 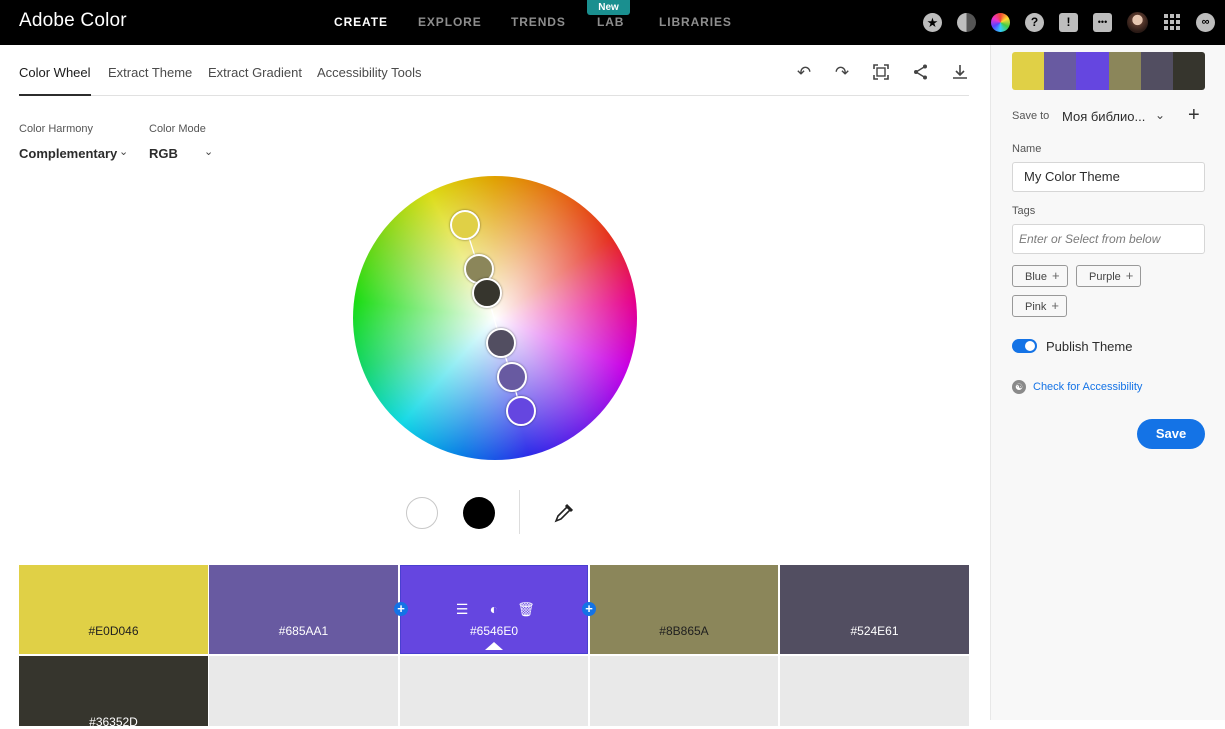 What do you see at coordinates (881, 73) in the screenshot?
I see `fit-icon` at bounding box center [881, 73].